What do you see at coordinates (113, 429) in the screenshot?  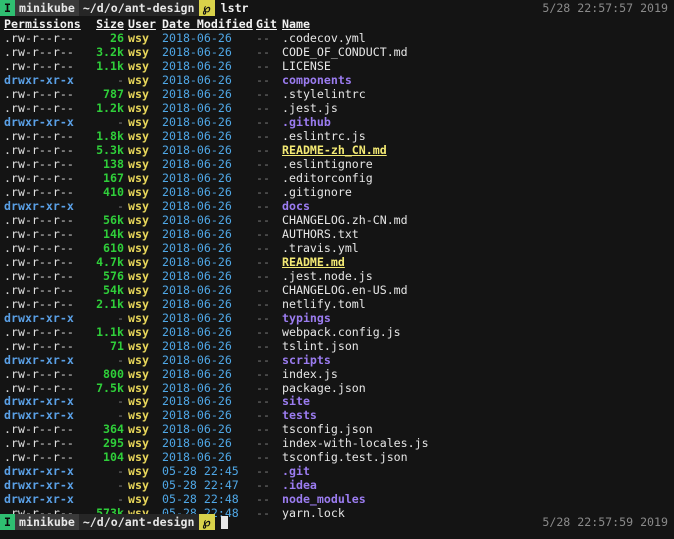 I see `file-size: 364` at bounding box center [113, 429].